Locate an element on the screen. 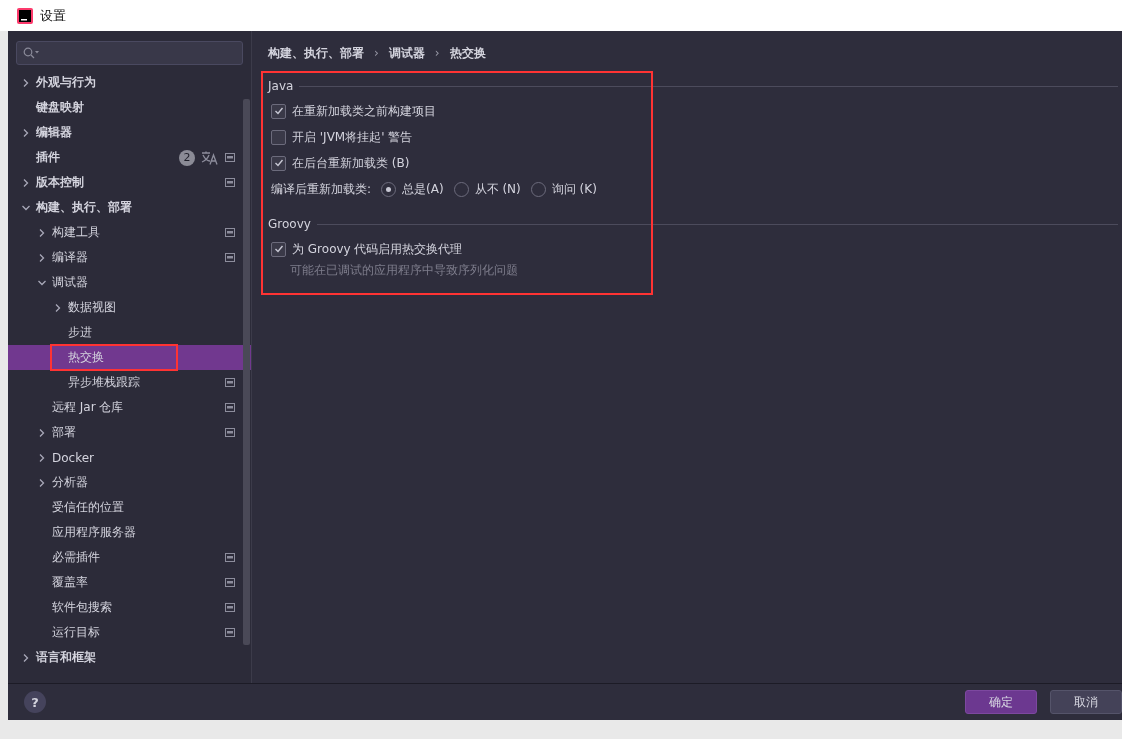 The width and height of the screenshot is (1122, 739). tree-label: 覆盖率 is located at coordinates (70, 582).